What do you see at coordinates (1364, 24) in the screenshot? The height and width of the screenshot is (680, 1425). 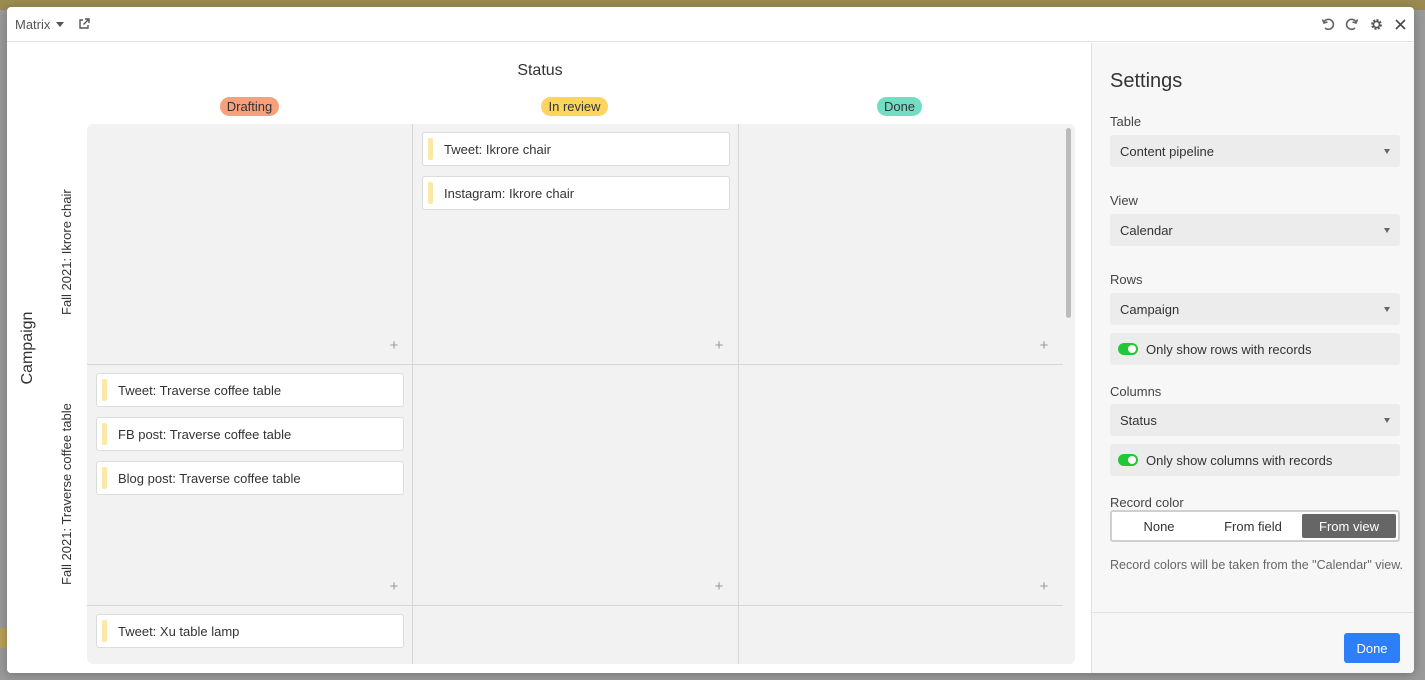 I see `header-actions` at bounding box center [1364, 24].